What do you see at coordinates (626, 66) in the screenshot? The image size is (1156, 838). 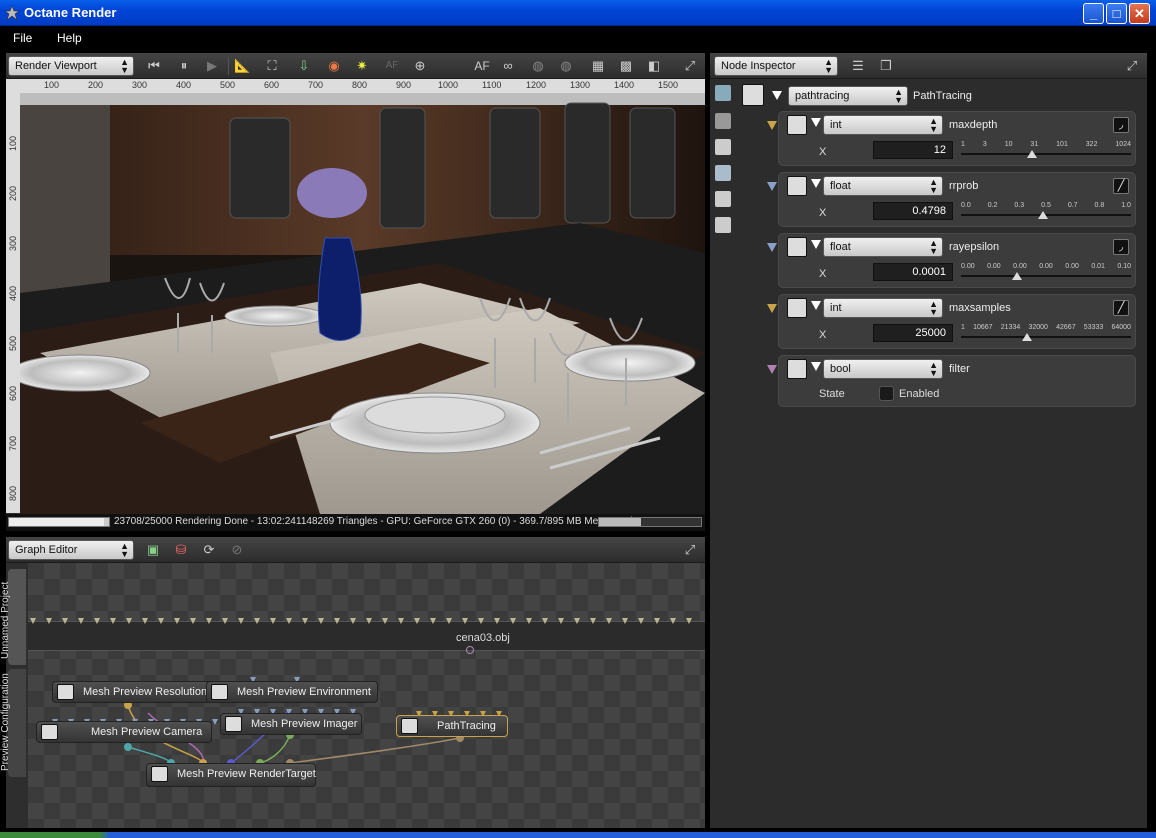 I see `checker2-icon: ▩` at bounding box center [626, 66].